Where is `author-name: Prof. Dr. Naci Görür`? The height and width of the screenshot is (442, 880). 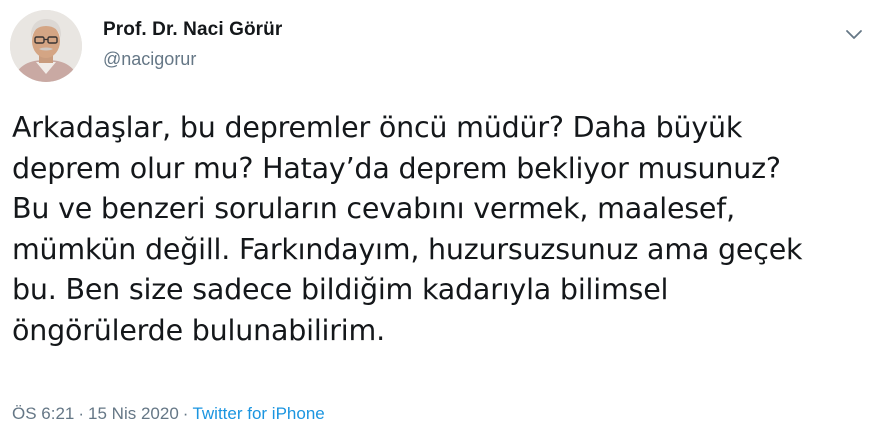 author-name: Prof. Dr. Naci Görür is located at coordinates (192, 30).